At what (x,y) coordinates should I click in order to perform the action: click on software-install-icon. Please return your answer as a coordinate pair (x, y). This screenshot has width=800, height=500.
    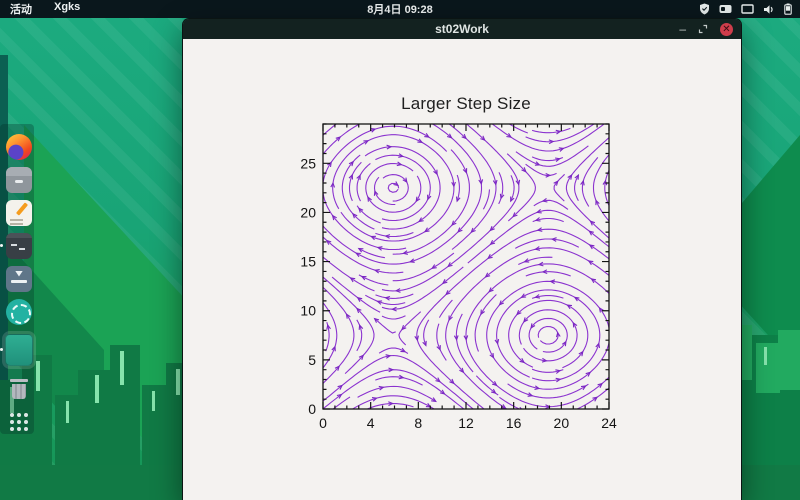
    Looking at the image, I should click on (19, 278).